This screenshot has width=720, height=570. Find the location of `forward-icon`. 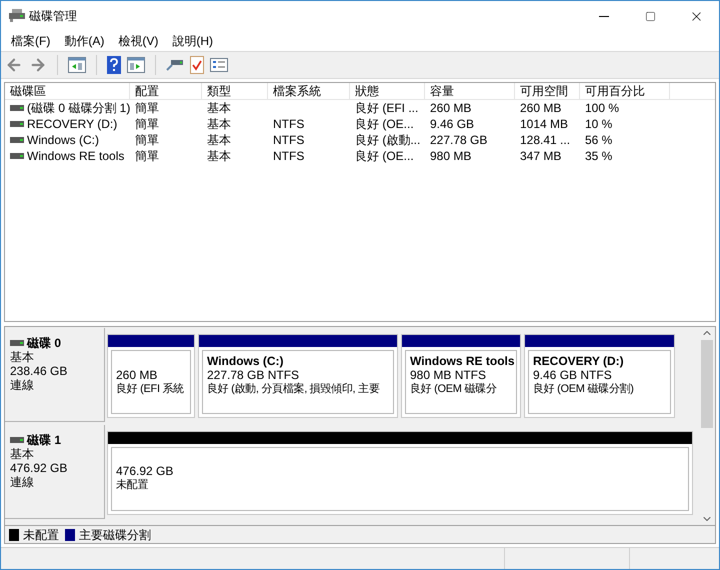

forward-icon is located at coordinates (38, 65).